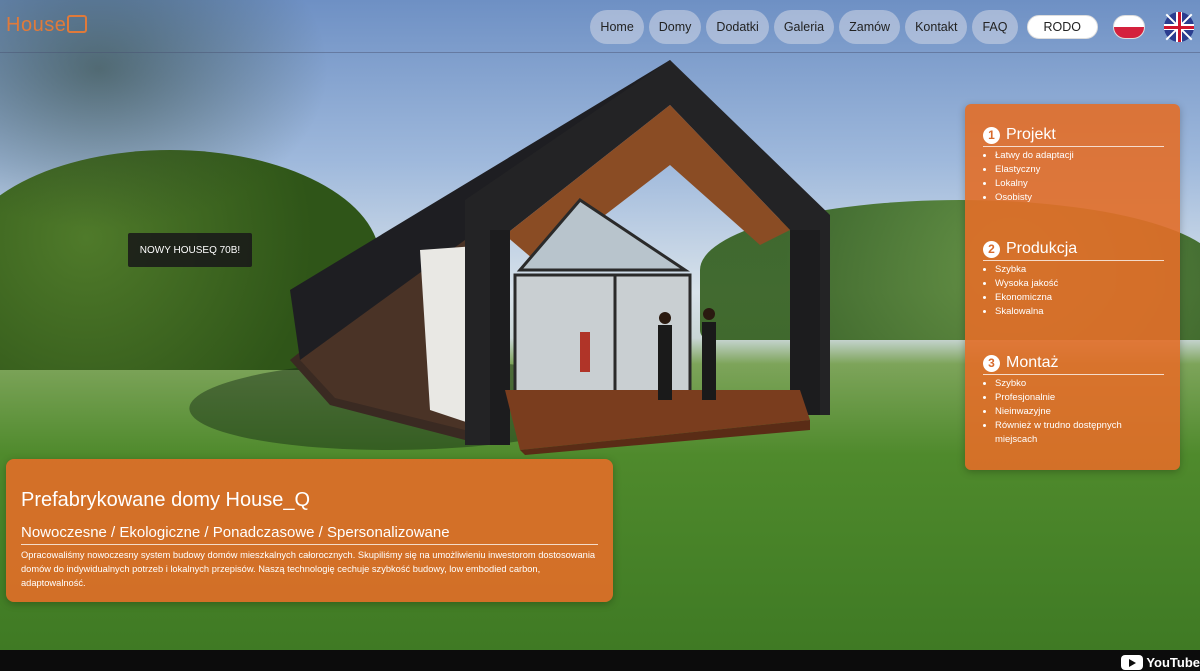  What do you see at coordinates (991, 249) in the screenshot?
I see `step-number-icon: 2` at bounding box center [991, 249].